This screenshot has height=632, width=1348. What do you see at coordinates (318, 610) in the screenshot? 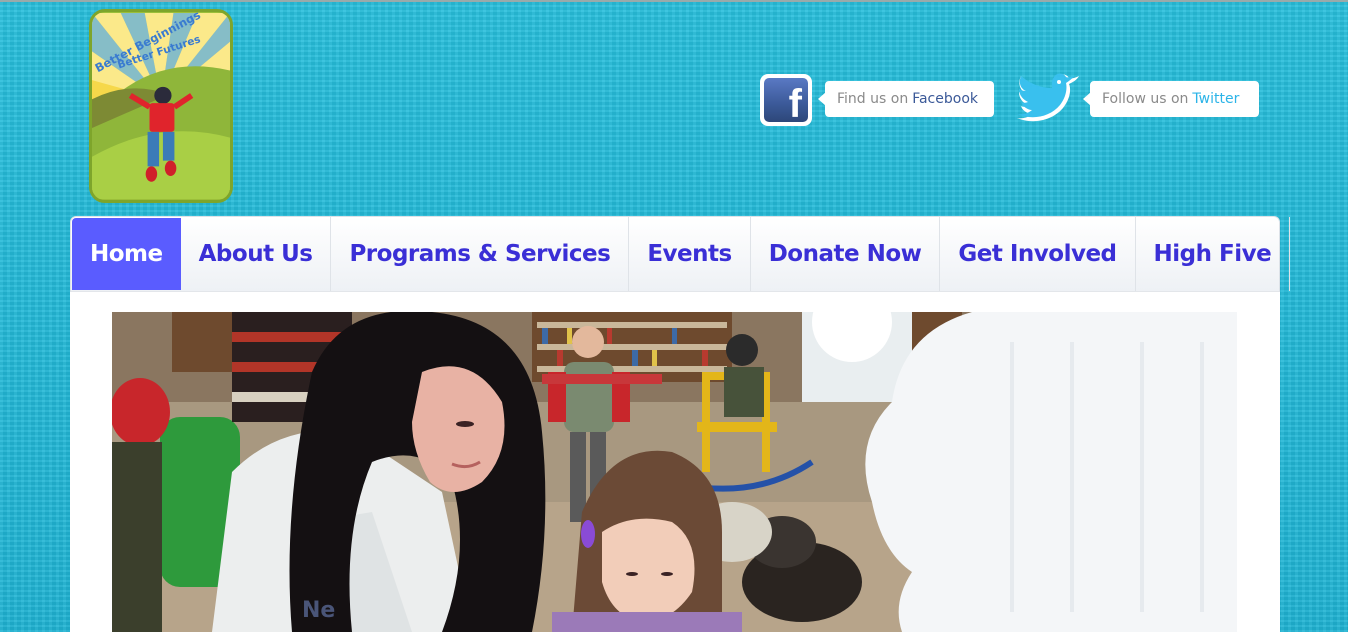
I see `hoodie-text: Ne` at bounding box center [318, 610].